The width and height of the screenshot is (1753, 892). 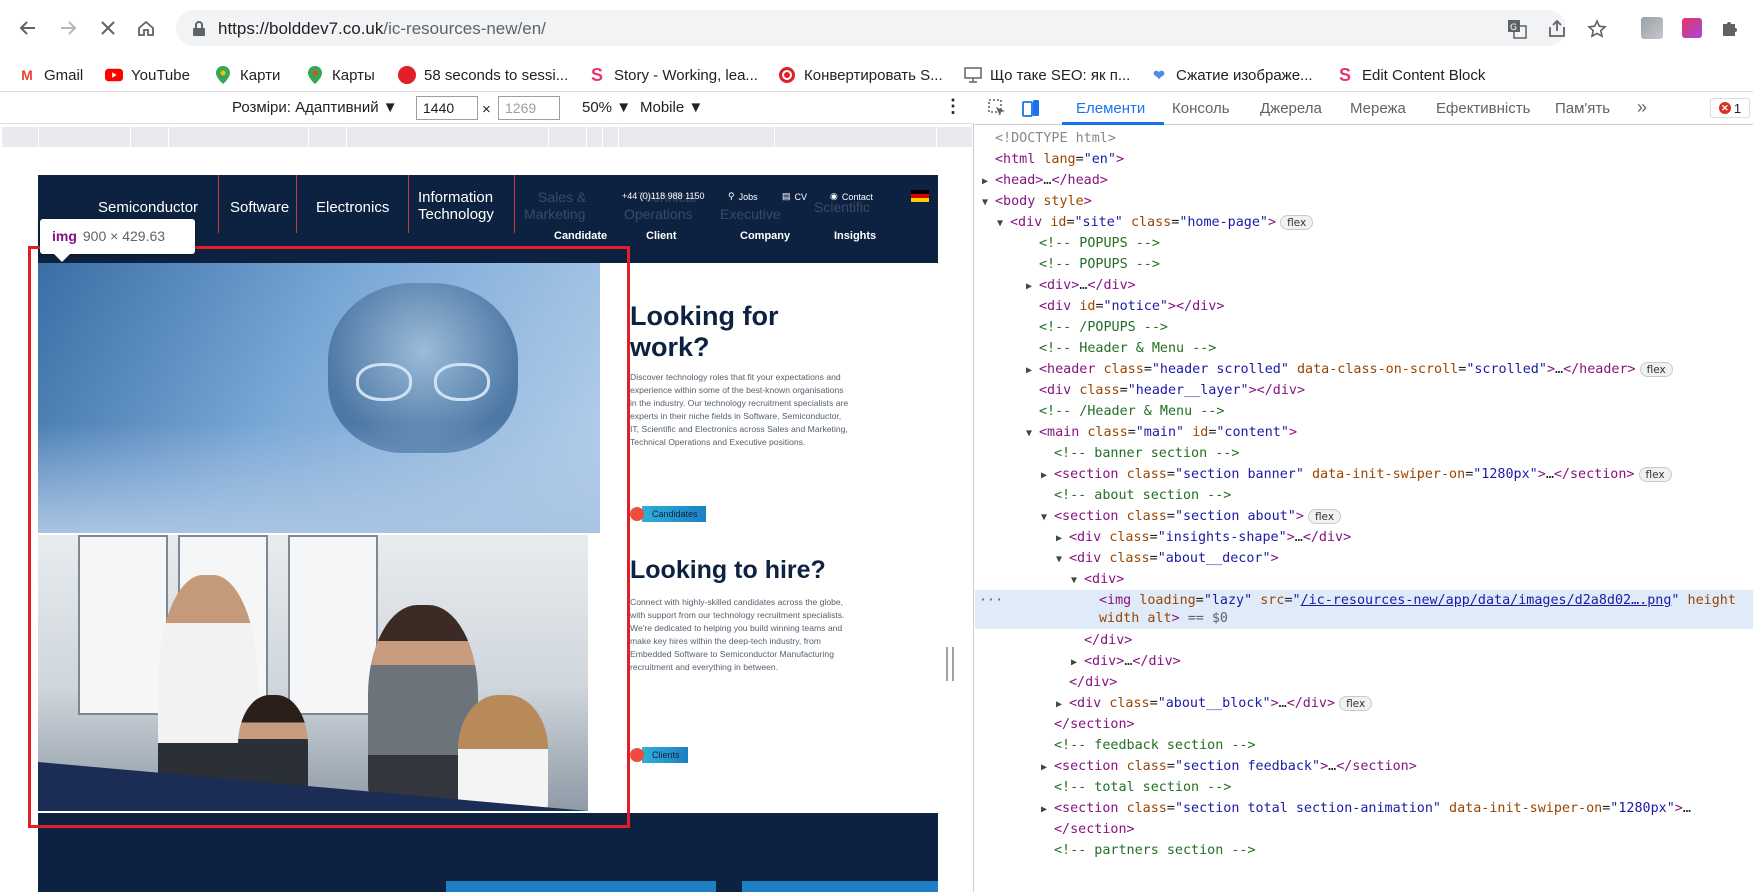 I want to click on contact-link: ◉ Contact, so click(x=851, y=196).